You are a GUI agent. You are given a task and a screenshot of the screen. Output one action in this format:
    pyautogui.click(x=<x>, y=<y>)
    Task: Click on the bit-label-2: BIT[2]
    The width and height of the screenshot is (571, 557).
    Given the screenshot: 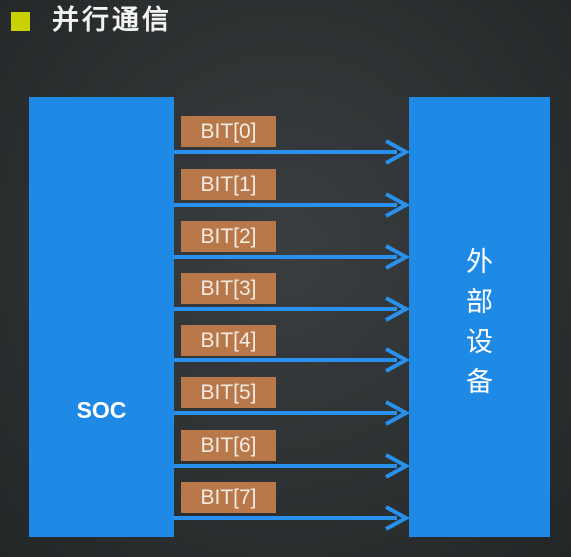 What is the action you would take?
    pyautogui.click(x=228, y=236)
    